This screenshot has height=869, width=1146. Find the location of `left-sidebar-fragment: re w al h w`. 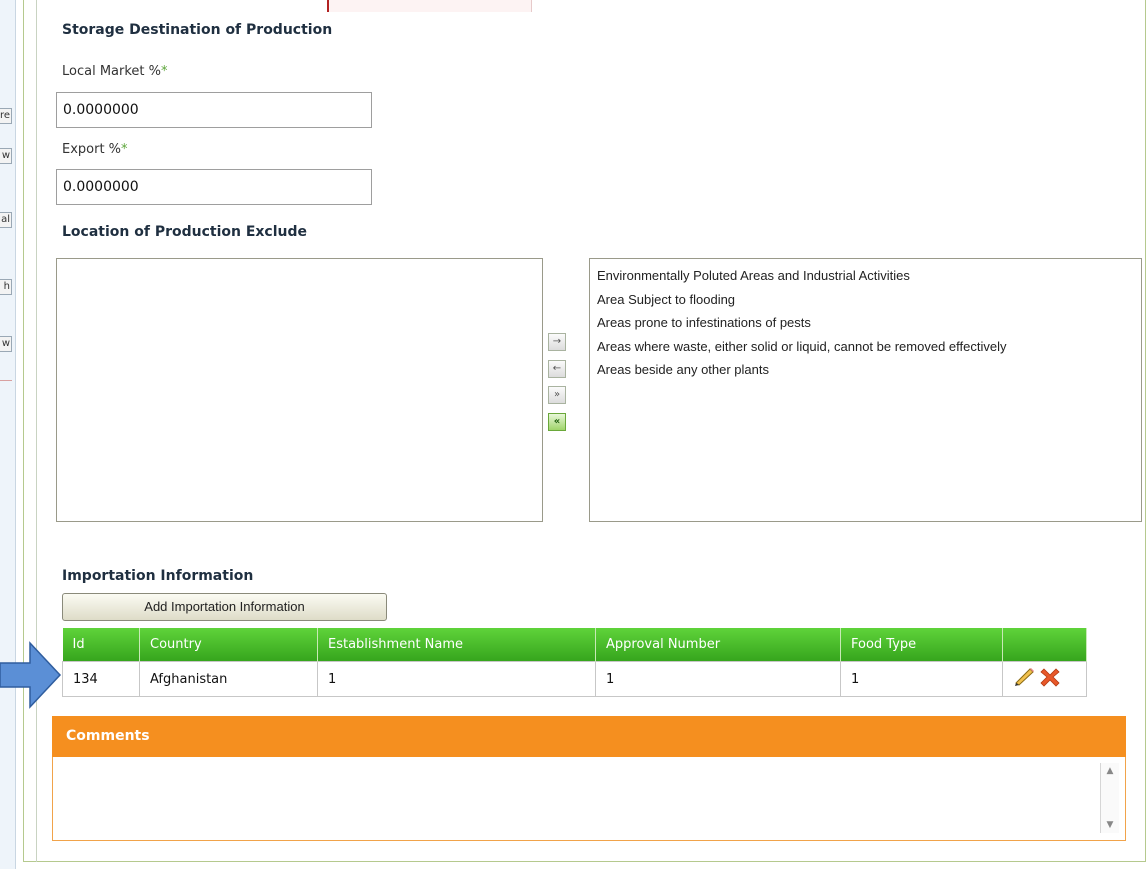

left-sidebar-fragment: re w al h w is located at coordinates (8, 434).